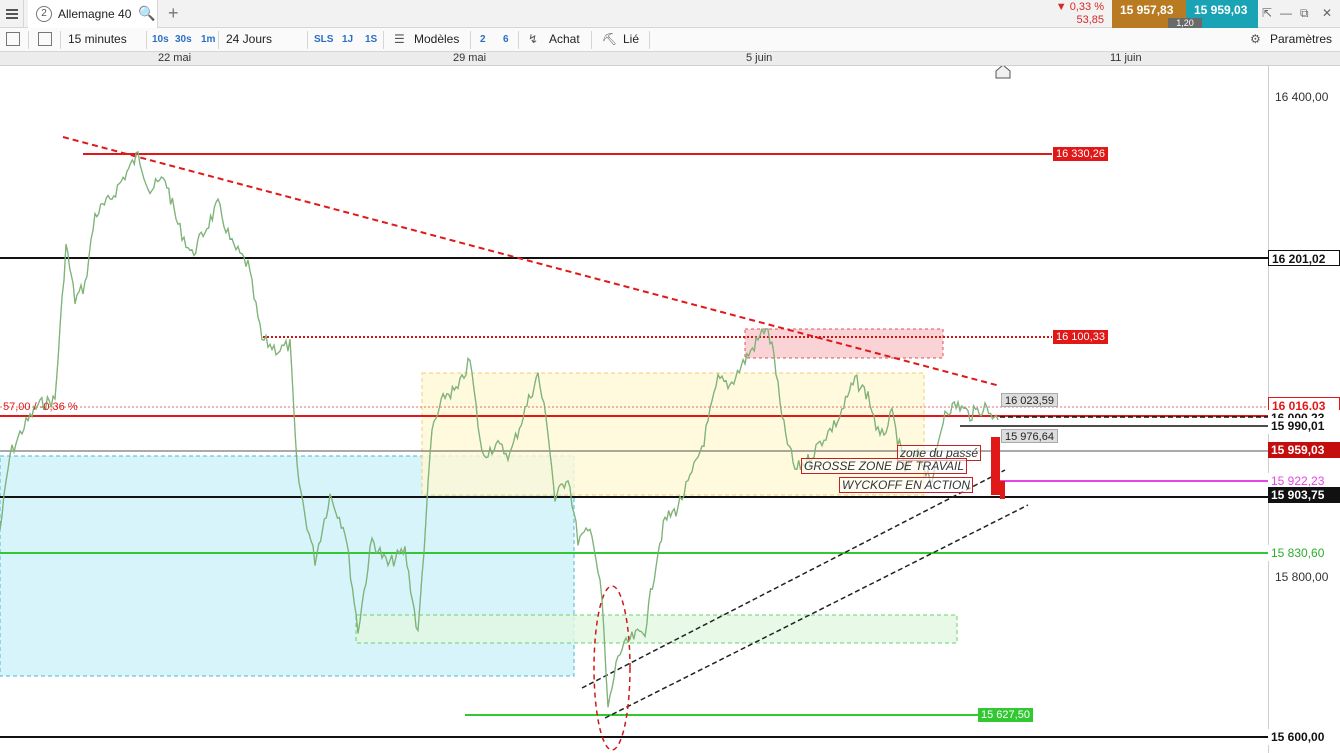 The height and width of the screenshot is (753, 1340). I want to click on axis-tick: 15 800,00, so click(1302, 577).